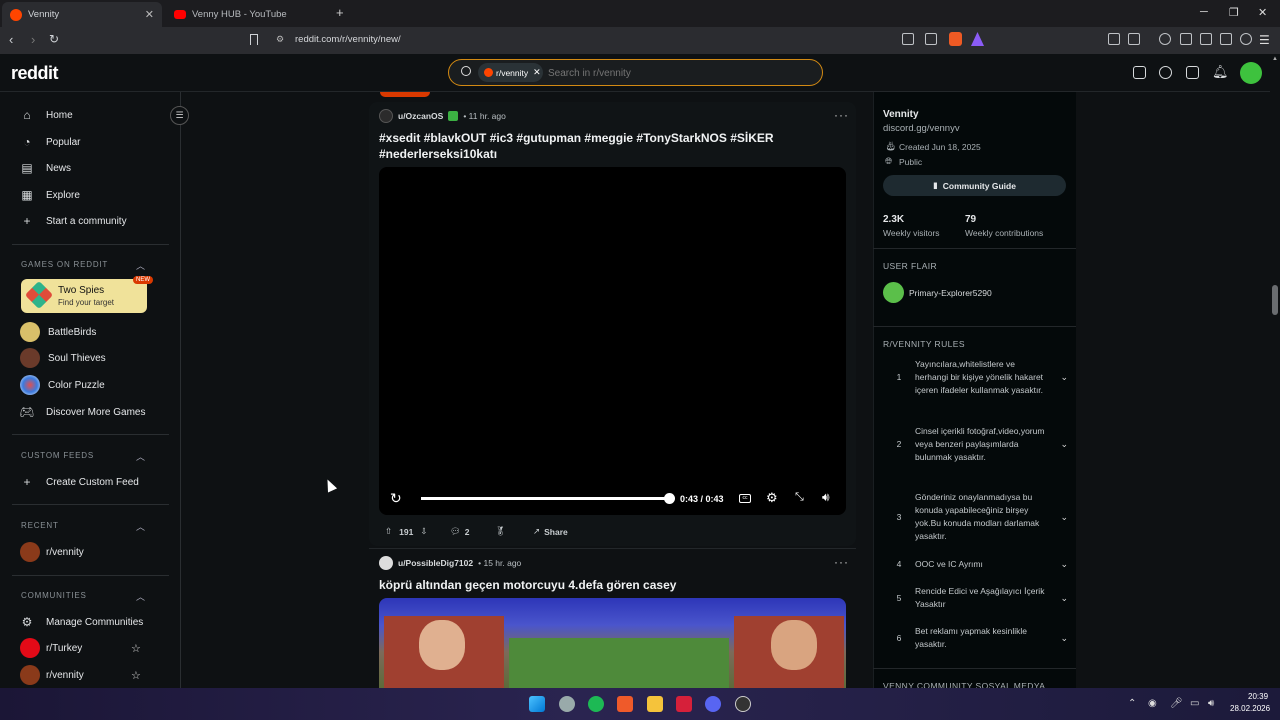 This screenshot has width=1280, height=720. What do you see at coordinates (460, 531) in the screenshot?
I see `comments-button: 💬︎ 2` at bounding box center [460, 531].